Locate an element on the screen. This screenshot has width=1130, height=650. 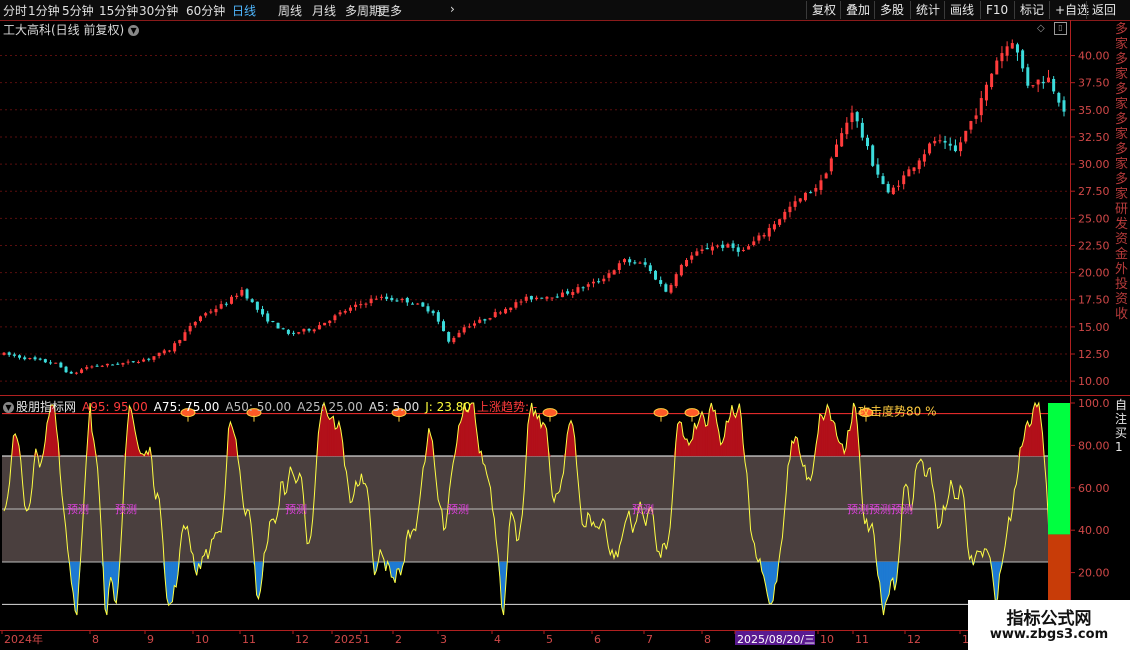
indicator-tick-label: 80.00 is located at coordinates (1094, 445).